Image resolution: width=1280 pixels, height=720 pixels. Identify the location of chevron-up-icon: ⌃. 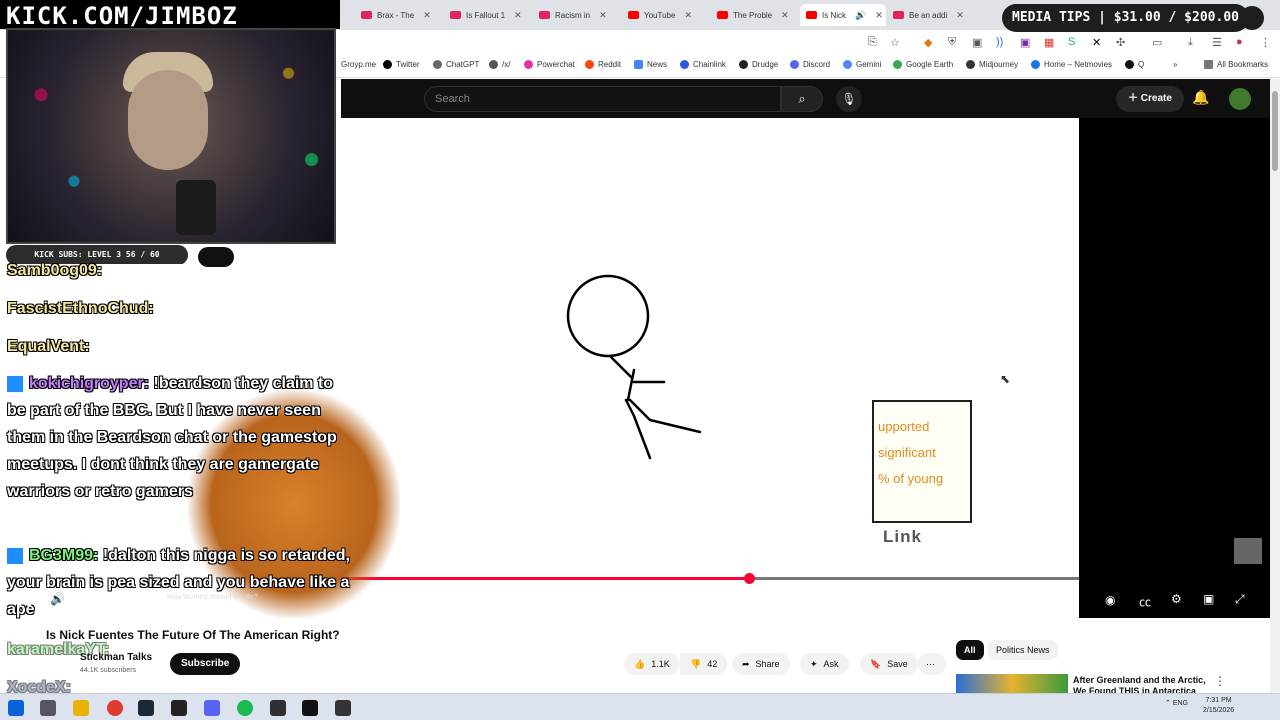
(1168, 703).